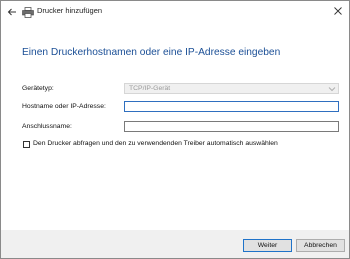 The width and height of the screenshot is (350, 259). Describe the element at coordinates (231, 88) in the screenshot. I see `device-type-select: TCP/IP-Gerät` at that location.